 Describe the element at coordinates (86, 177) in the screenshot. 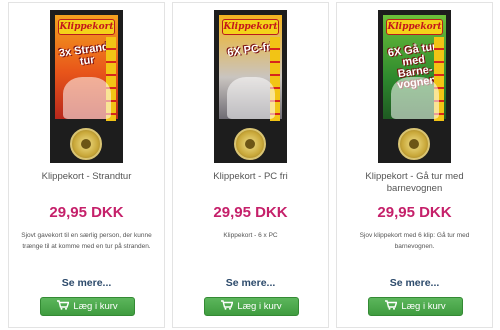

I see `product-title: Klippekort - Strandtur` at that location.